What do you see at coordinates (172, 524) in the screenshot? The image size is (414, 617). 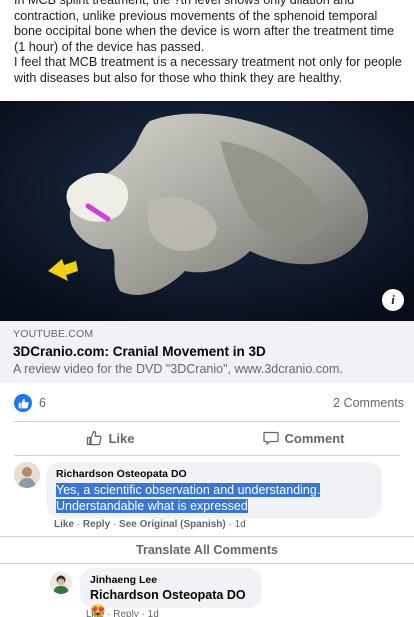 I see `see-original-link: See Original (Spanish)` at bounding box center [172, 524].